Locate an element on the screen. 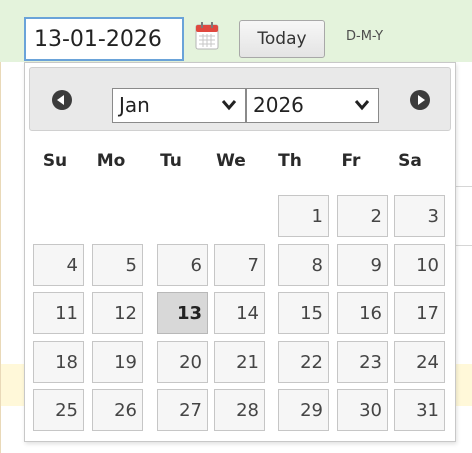 The height and width of the screenshot is (453, 472). next-month-icon is located at coordinates (420, 100).